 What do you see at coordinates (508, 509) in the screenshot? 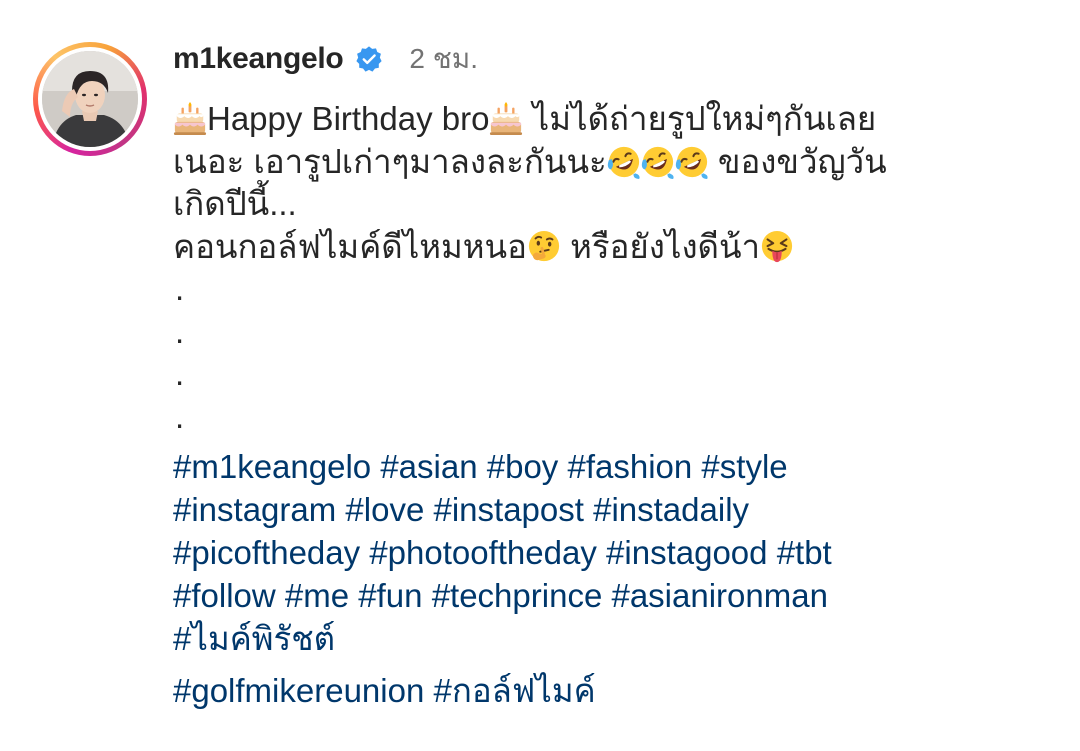
I see `hashtag-link: #instapost` at bounding box center [508, 509].